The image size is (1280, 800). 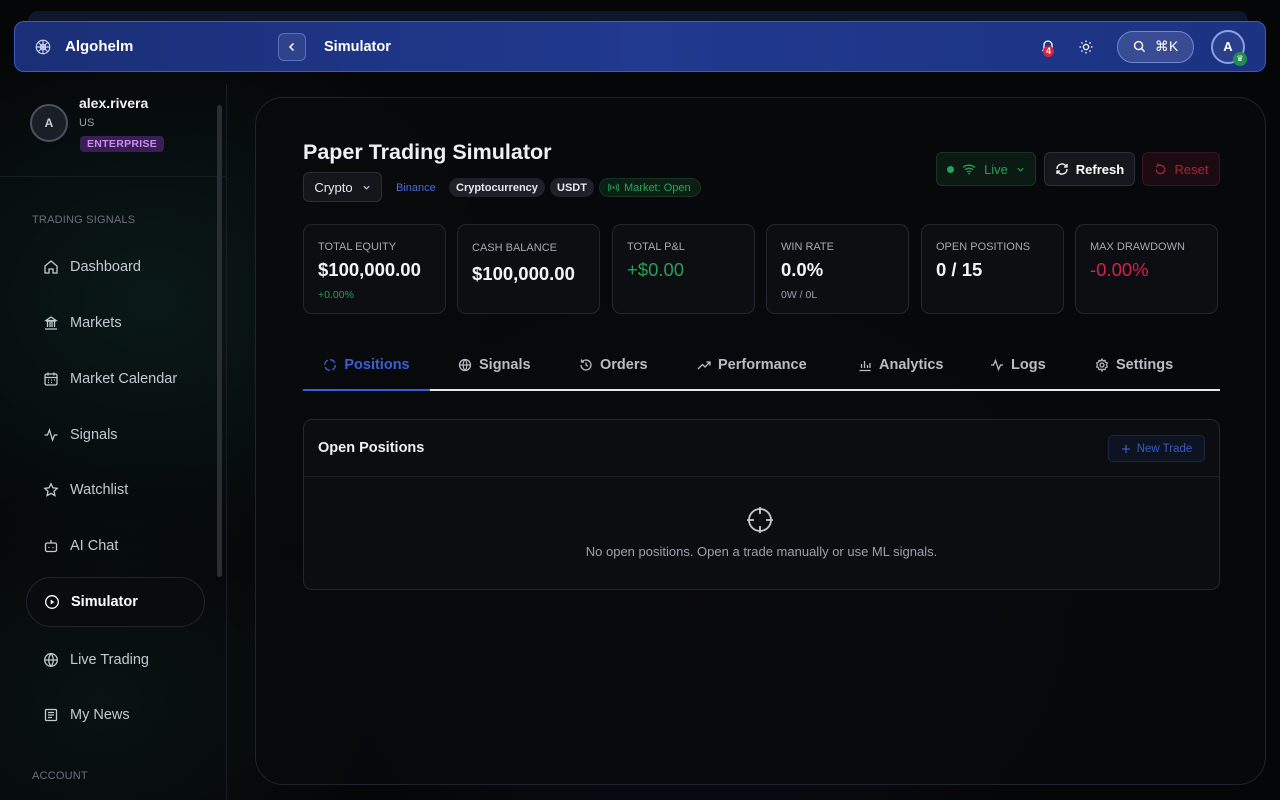 I want to click on stat-label: OPEN POSITIONS, so click(x=983, y=247).